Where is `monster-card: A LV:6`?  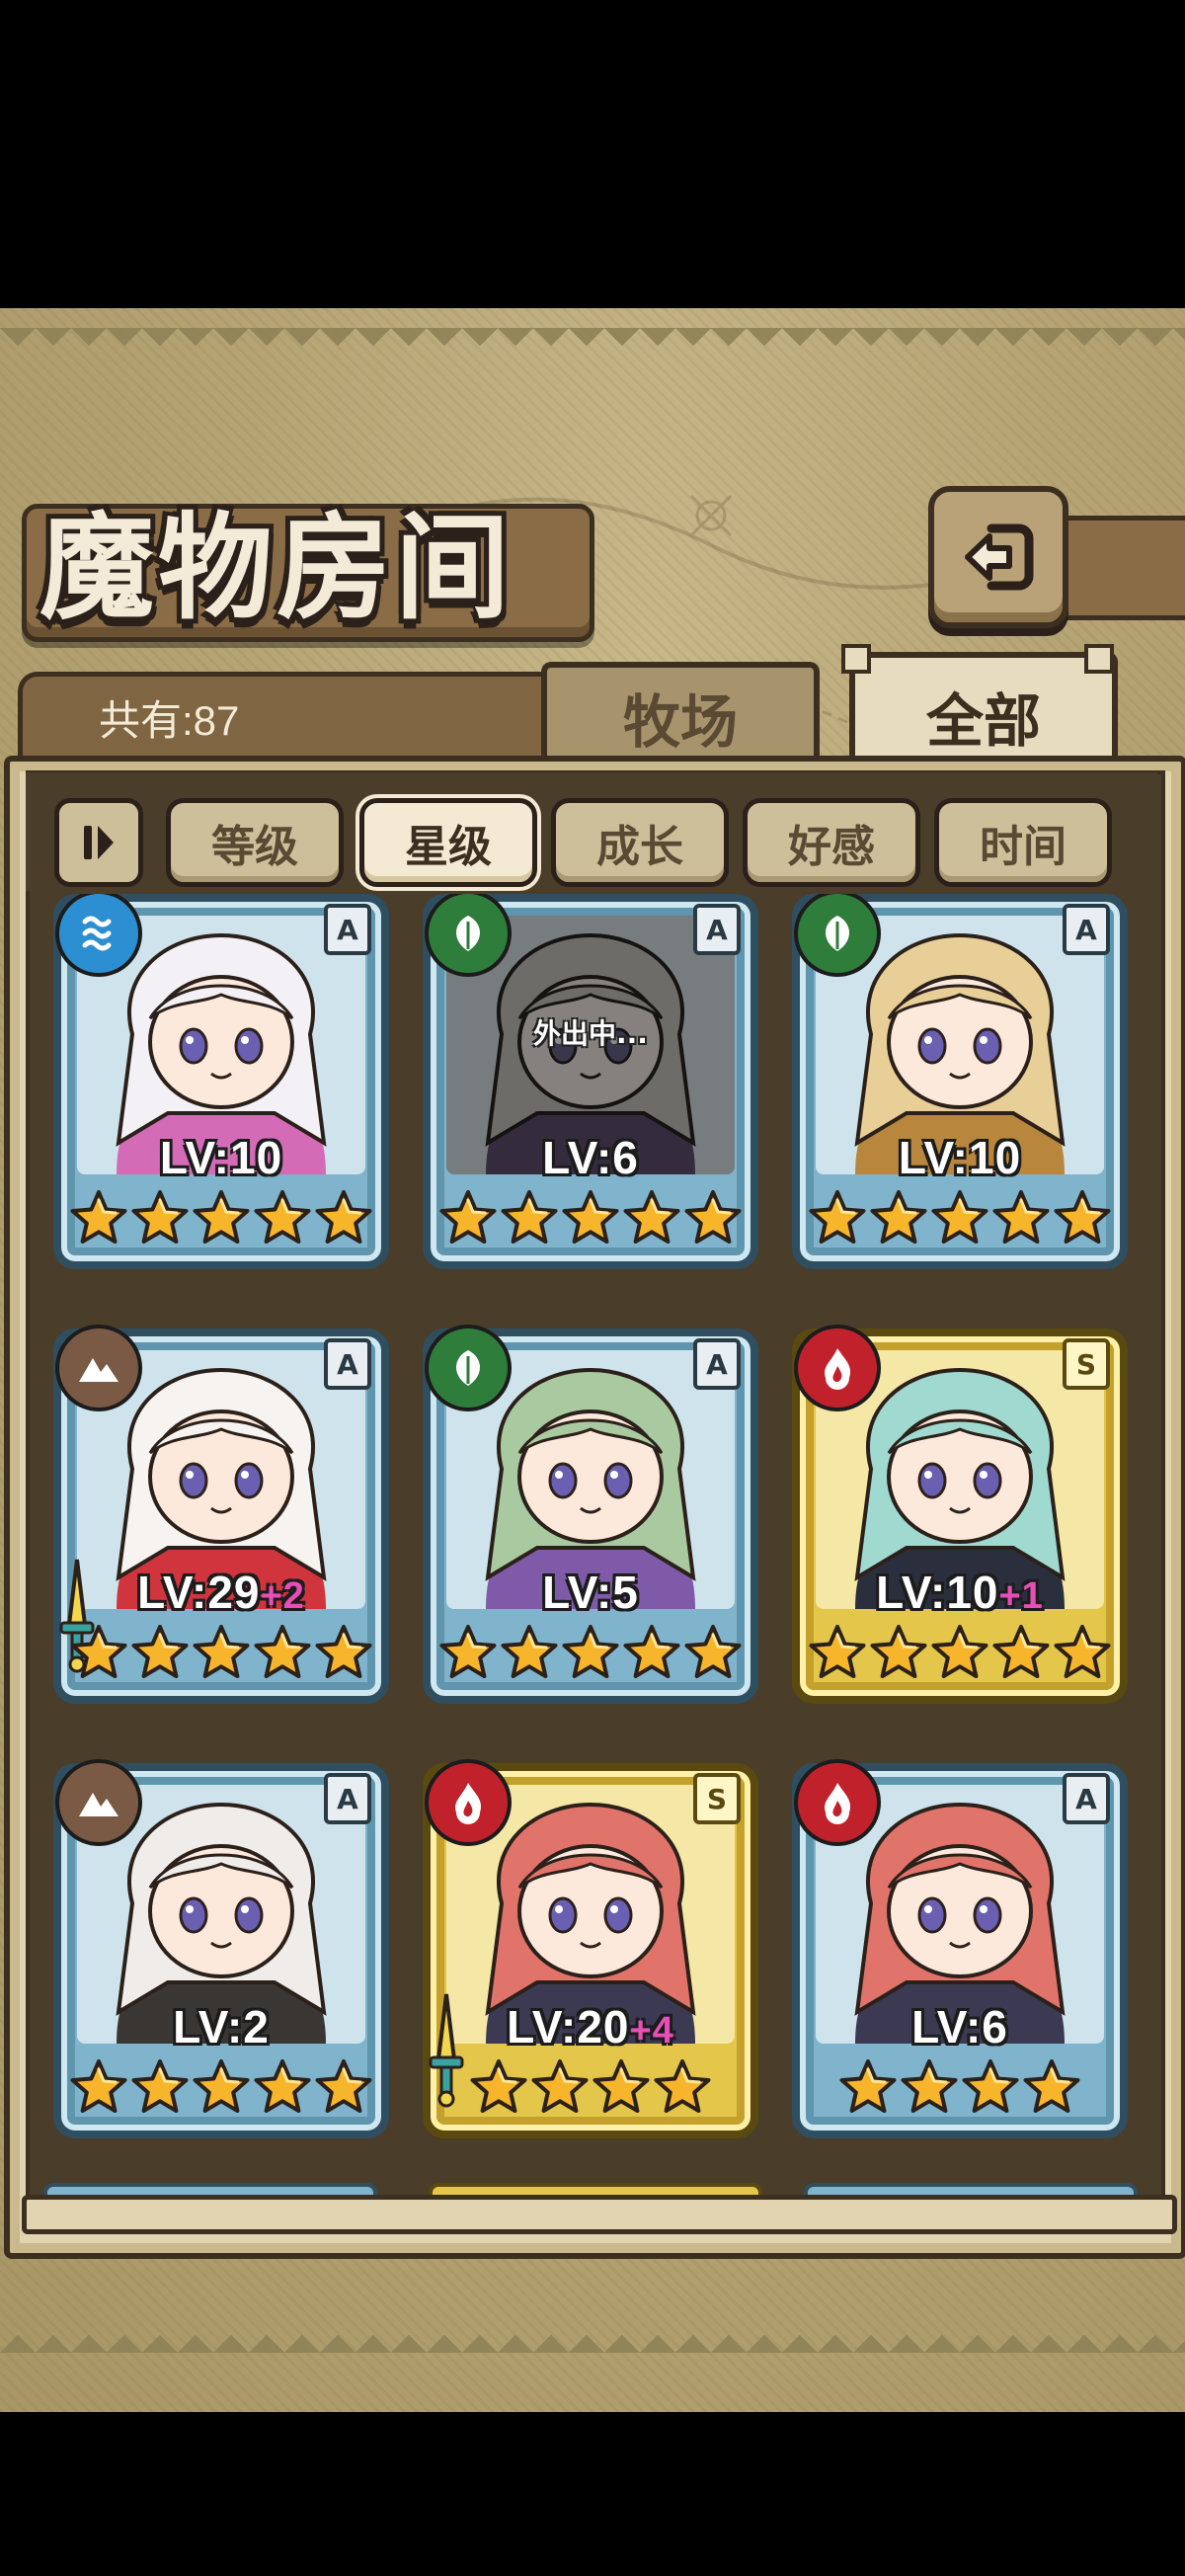
monster-card: A LV:6 is located at coordinates (960, 1948).